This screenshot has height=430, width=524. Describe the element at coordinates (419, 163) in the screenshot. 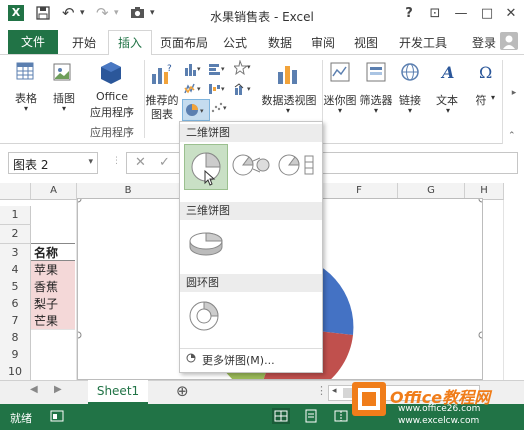

I see `formula-input` at that location.